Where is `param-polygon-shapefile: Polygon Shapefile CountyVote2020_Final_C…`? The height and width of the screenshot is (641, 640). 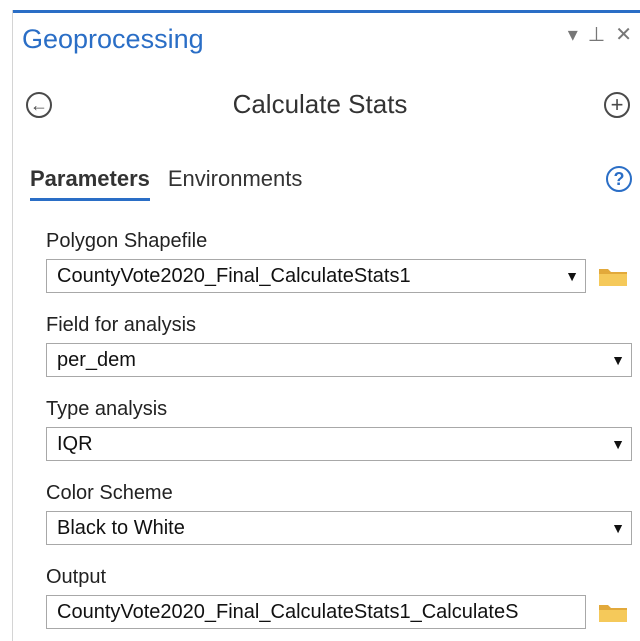 param-polygon-shapefile: Polygon Shapefile CountyVote2020_Final_C… is located at coordinates (339, 261).